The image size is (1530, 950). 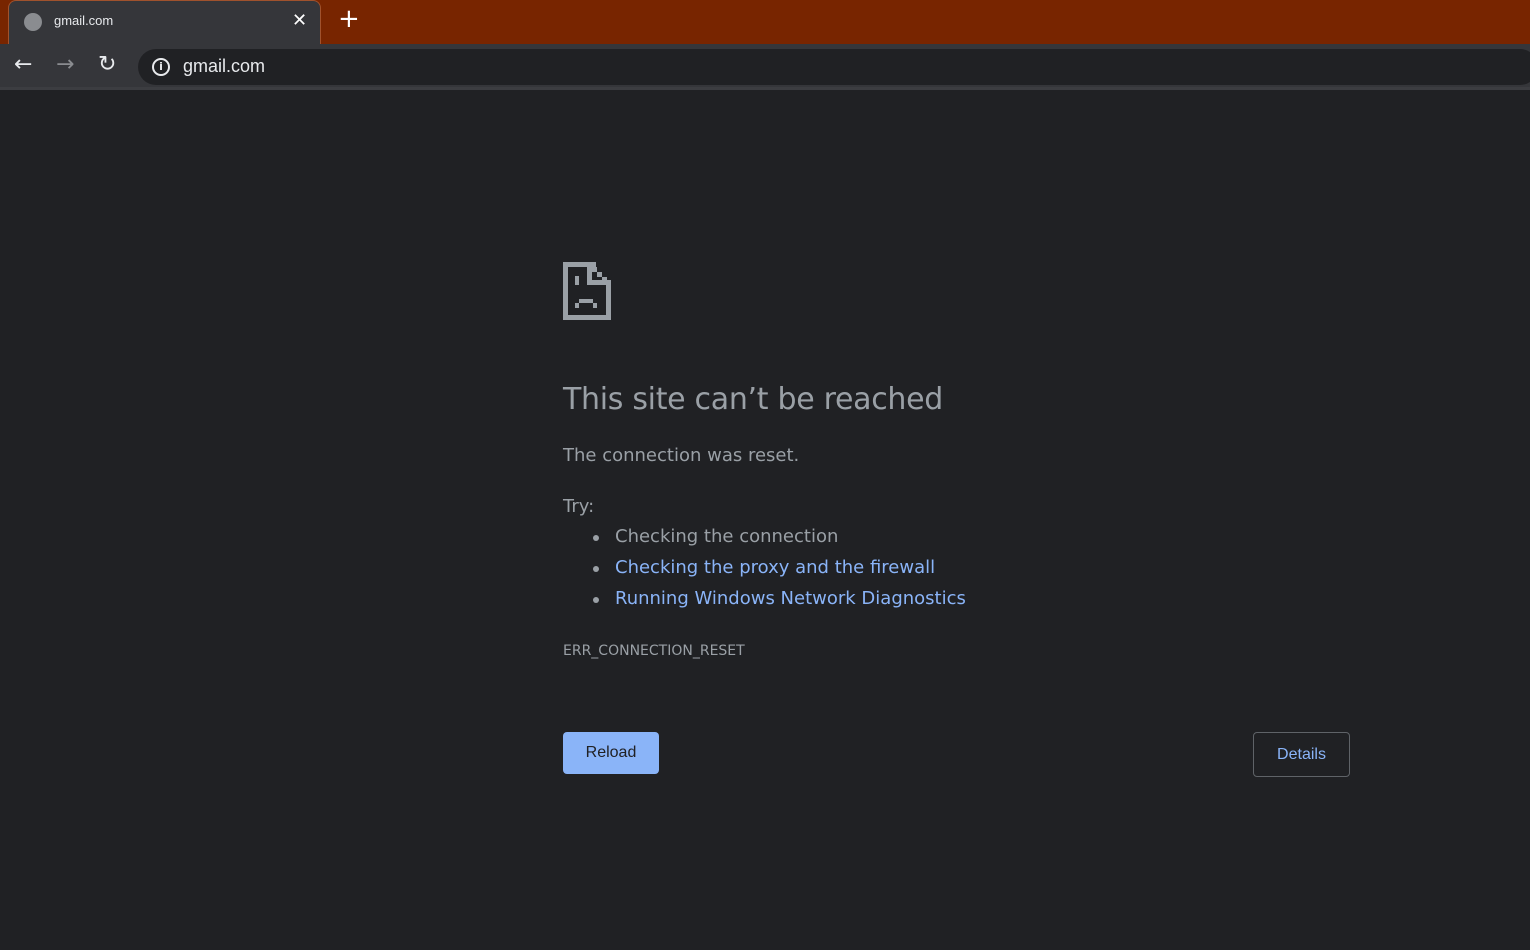 I want to click on tab-gmail: gmail.com ✕, so click(x=164, y=22).